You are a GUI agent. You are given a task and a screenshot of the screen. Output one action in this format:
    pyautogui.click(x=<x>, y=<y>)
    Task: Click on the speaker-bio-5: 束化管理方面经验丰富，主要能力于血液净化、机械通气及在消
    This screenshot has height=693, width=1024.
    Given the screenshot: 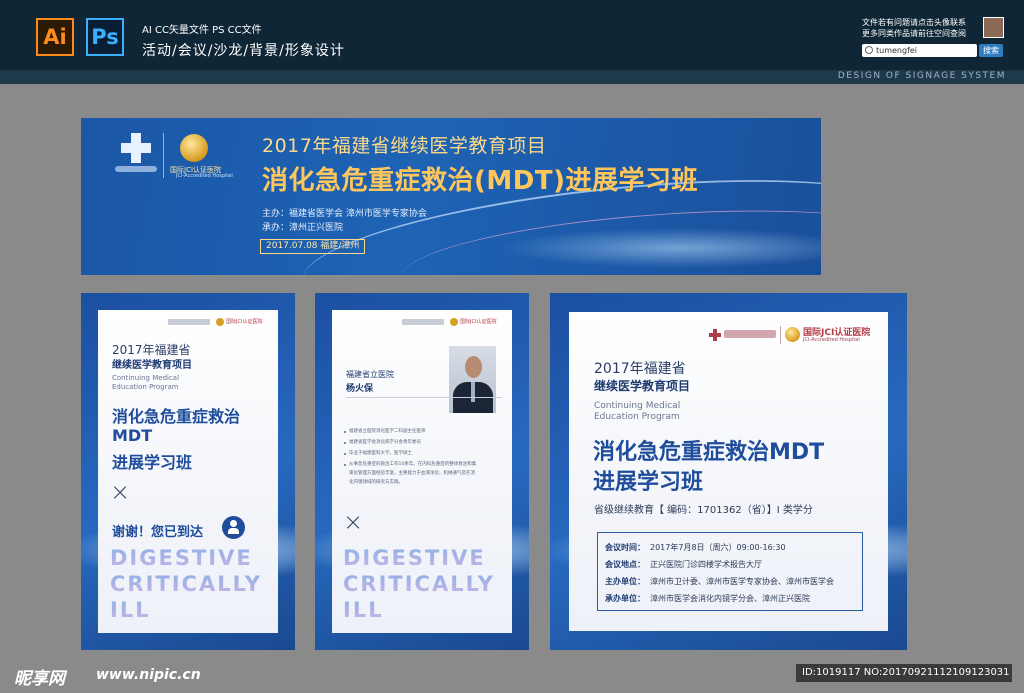 What is the action you would take?
    pyautogui.click(x=412, y=473)
    